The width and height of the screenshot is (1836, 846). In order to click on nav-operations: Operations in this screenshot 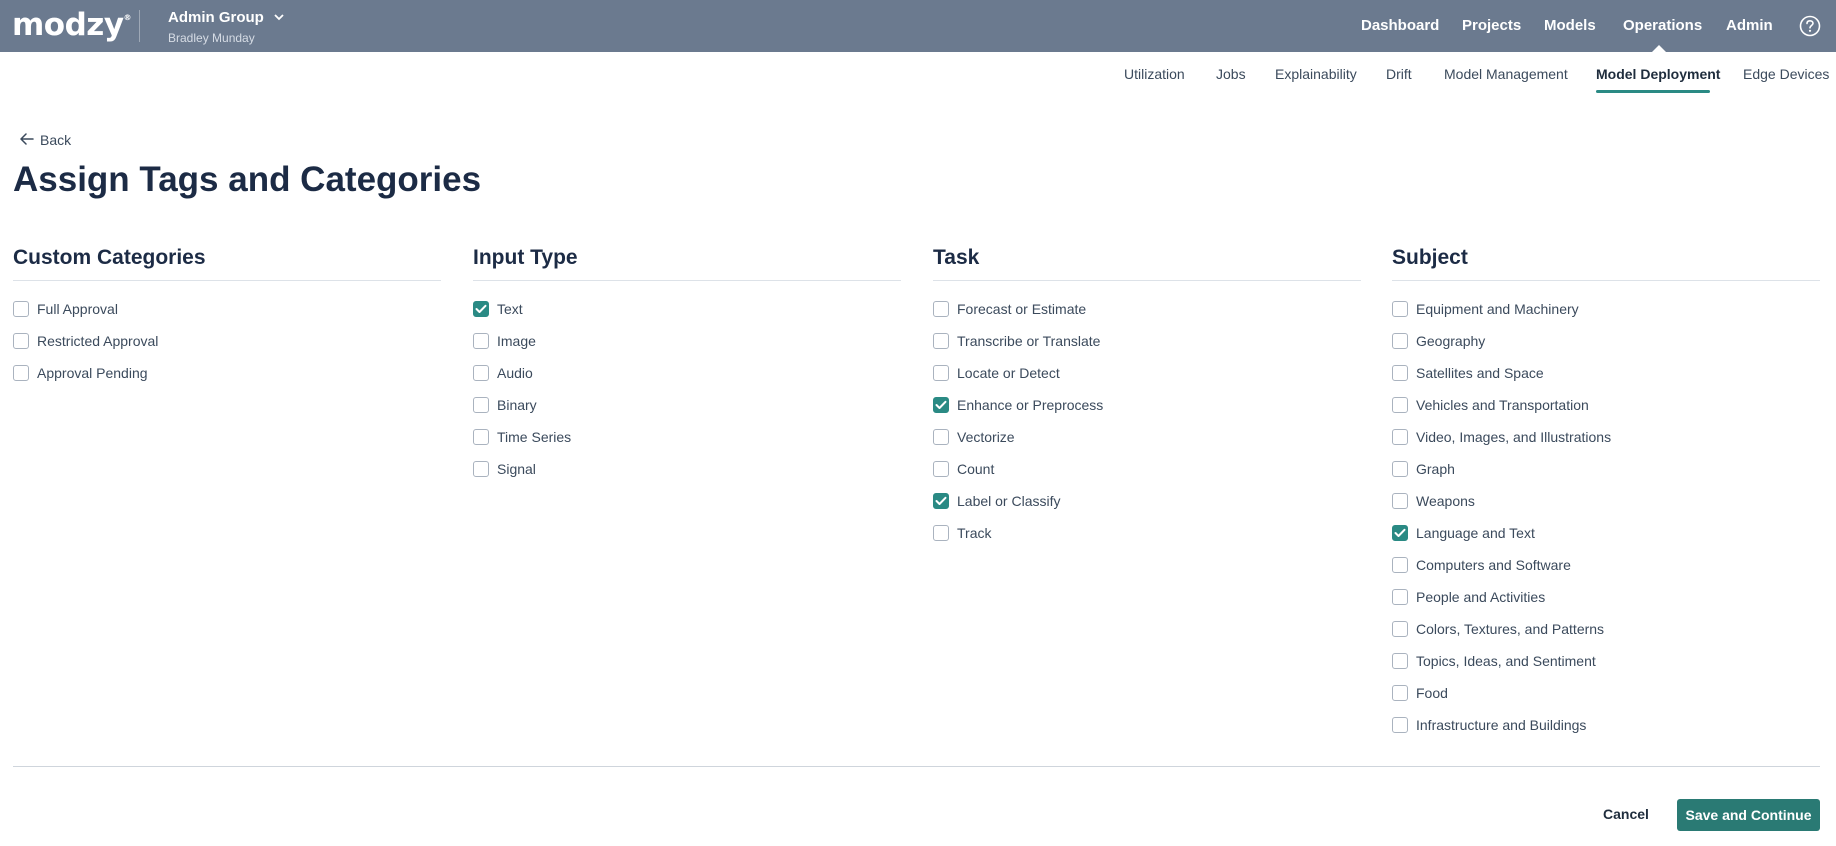, I will do `click(1662, 25)`.